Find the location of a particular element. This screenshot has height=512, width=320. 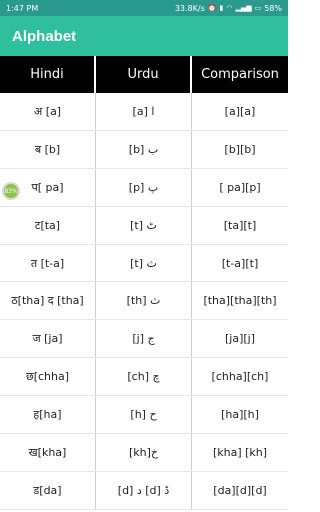

cell-urdu: [t] ٹ is located at coordinates (144, 225).